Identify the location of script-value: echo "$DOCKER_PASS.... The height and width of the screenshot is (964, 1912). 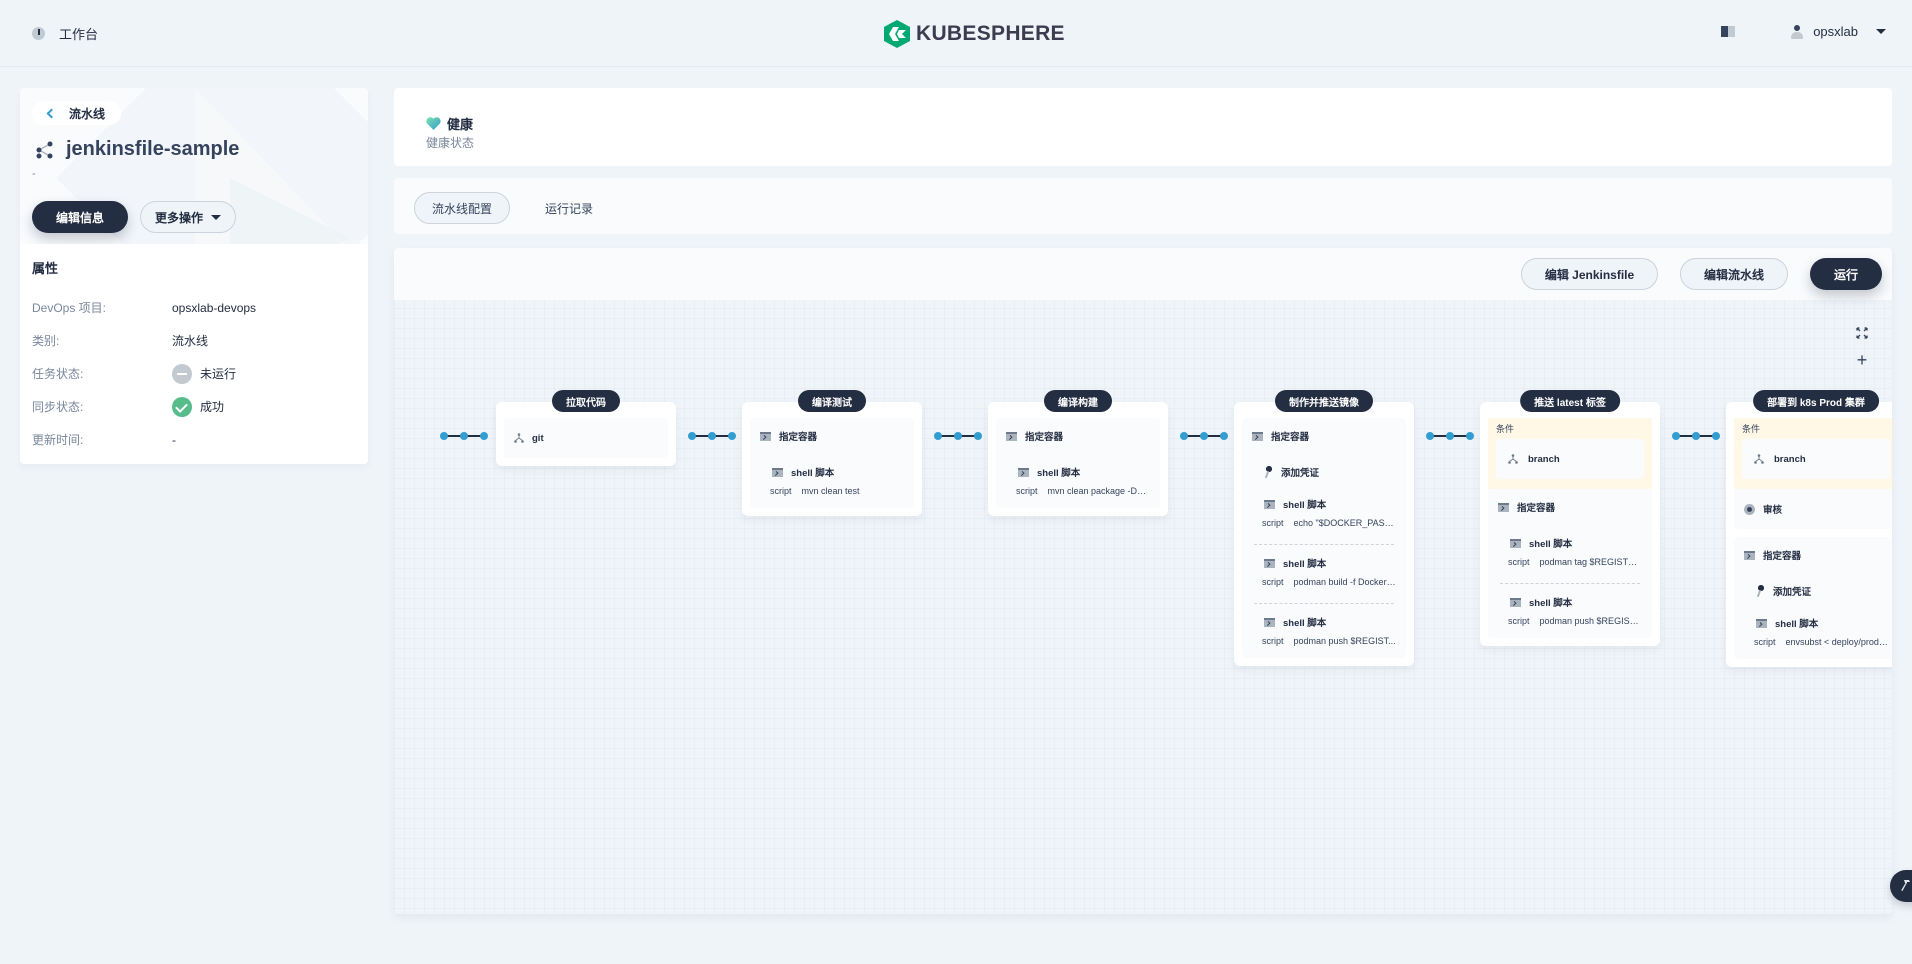
(1344, 523).